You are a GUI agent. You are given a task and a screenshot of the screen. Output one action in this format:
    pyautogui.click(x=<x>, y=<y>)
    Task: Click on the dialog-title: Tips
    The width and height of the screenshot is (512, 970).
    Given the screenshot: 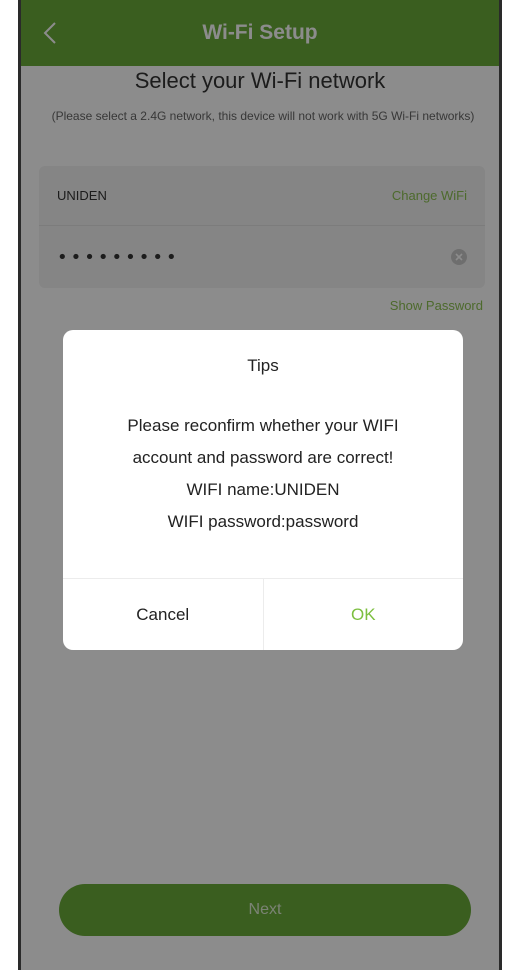 What is the action you would take?
    pyautogui.click(x=263, y=365)
    